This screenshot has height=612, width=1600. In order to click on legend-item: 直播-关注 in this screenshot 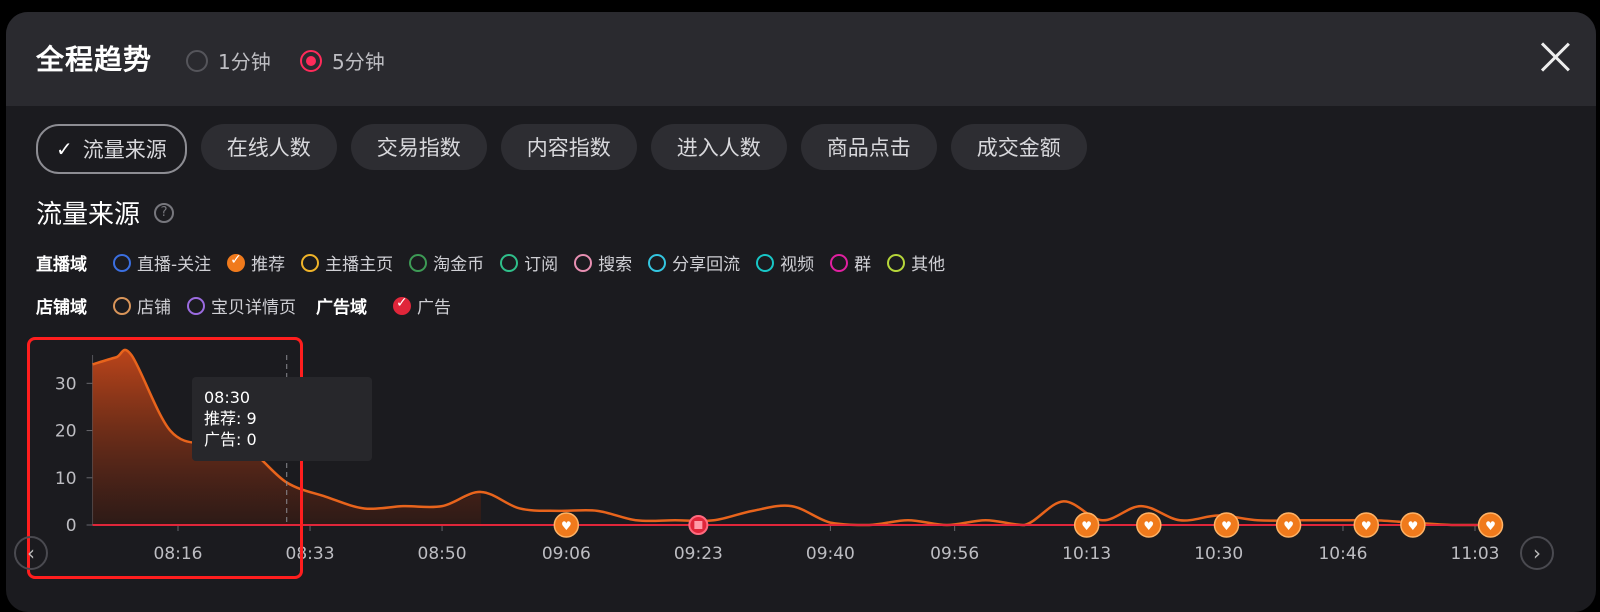, I will do `click(162, 262)`.